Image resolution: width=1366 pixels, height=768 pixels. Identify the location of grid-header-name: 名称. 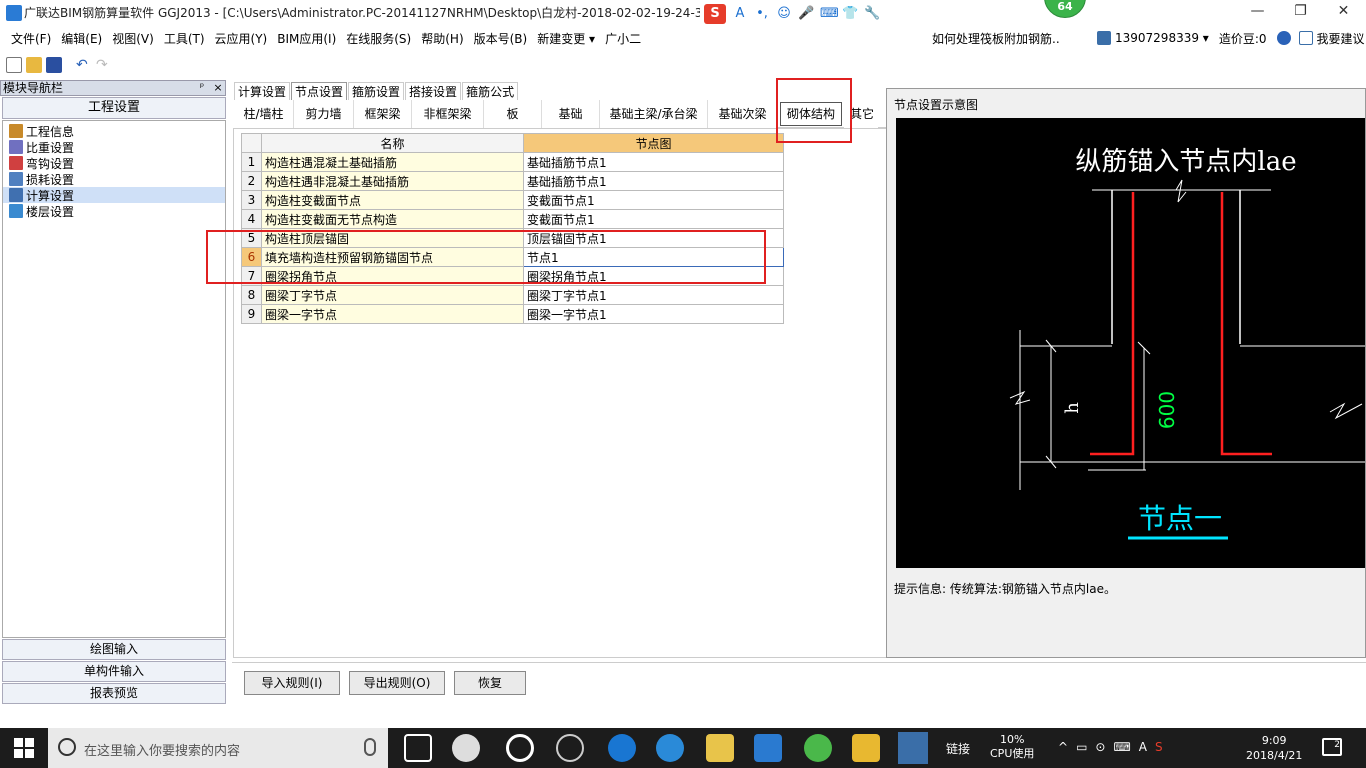
(392, 143).